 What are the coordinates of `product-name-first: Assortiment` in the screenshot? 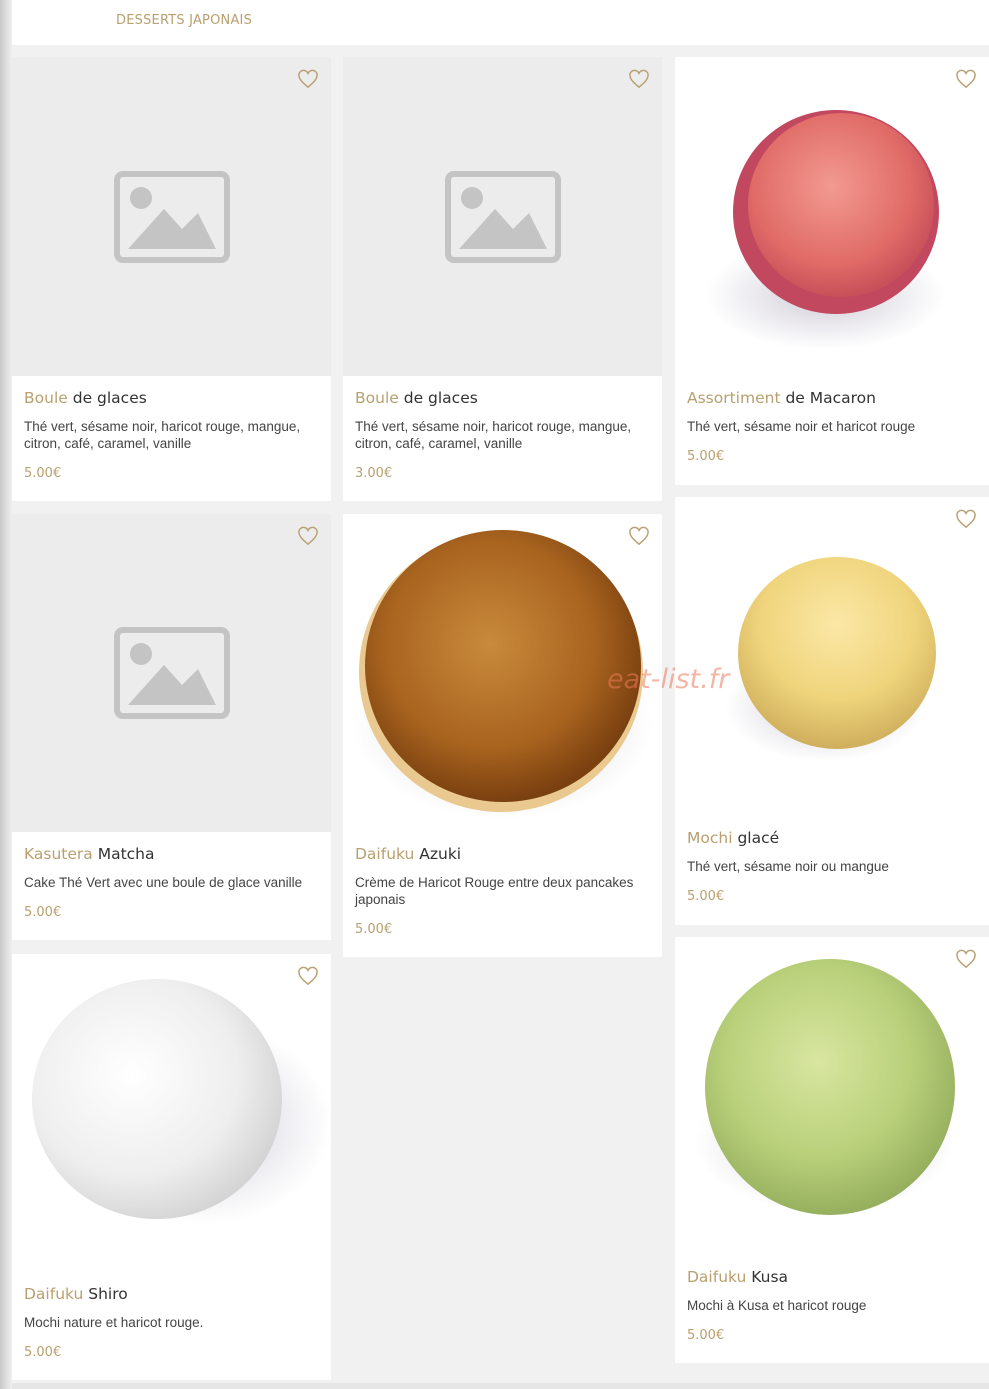 It's located at (734, 398).